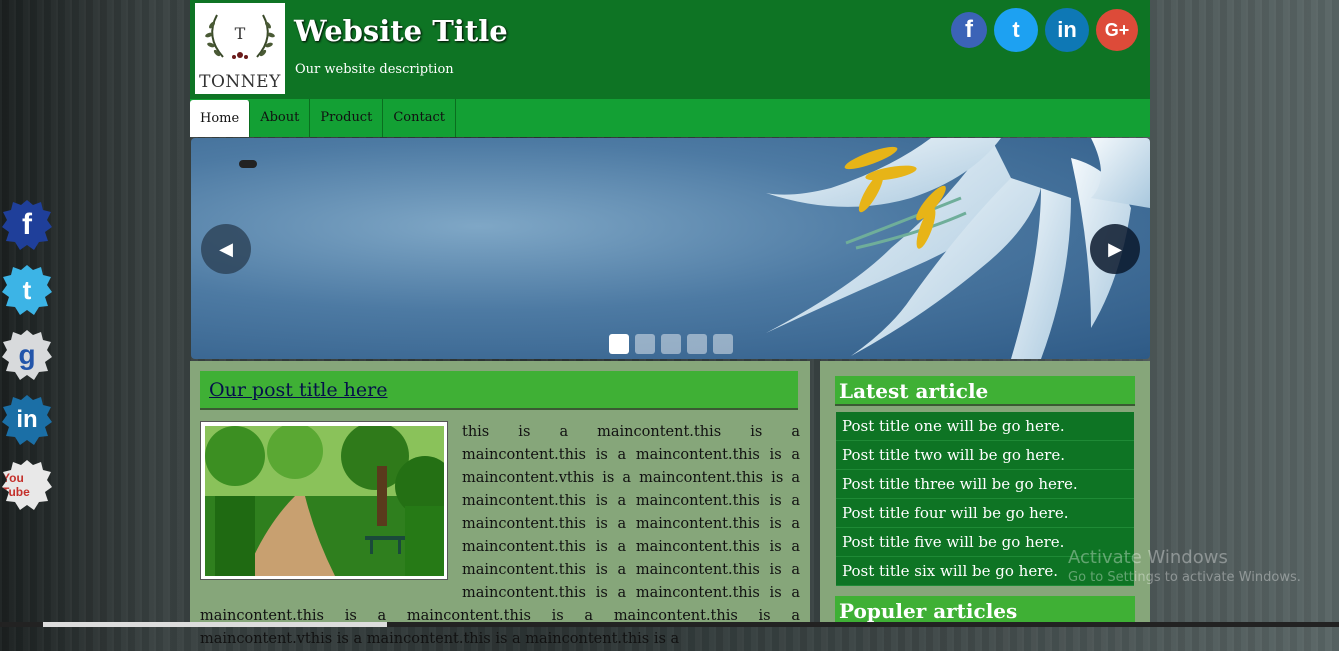 The width and height of the screenshot is (1339, 651). What do you see at coordinates (1115, 249) in the screenshot?
I see `slider-next-button: ▶` at bounding box center [1115, 249].